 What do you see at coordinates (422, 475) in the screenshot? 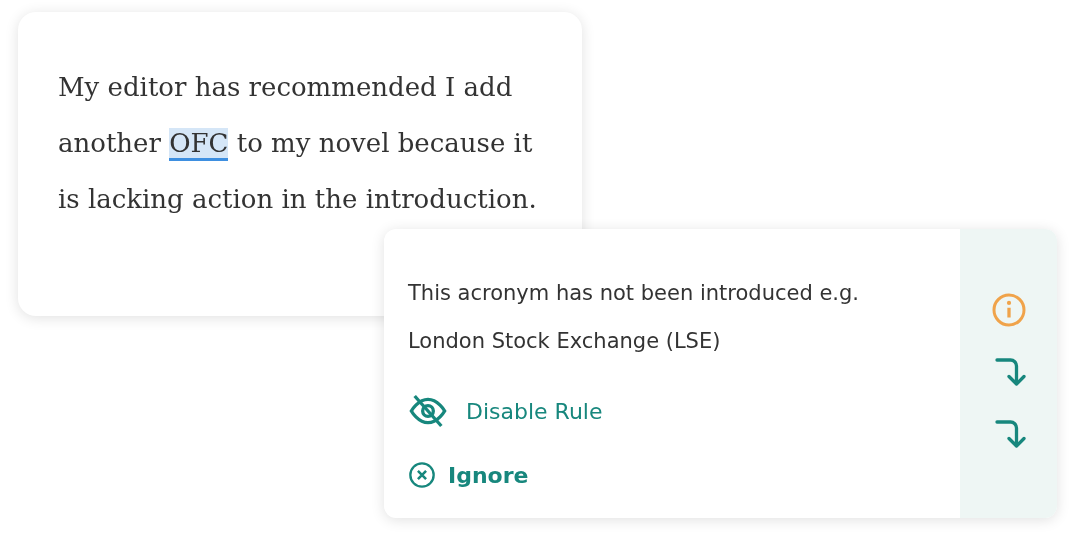
I see `close-icon` at bounding box center [422, 475].